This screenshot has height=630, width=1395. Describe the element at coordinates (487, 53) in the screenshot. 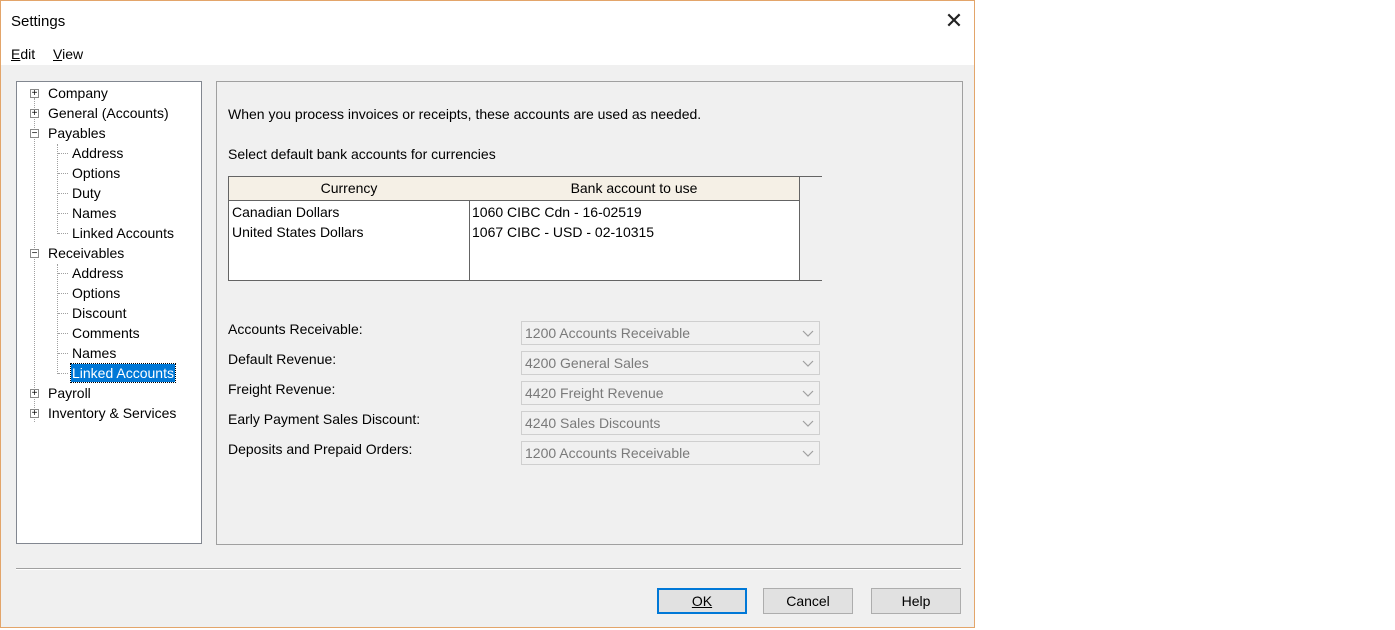

I see `menu-bar: Edit View` at that location.